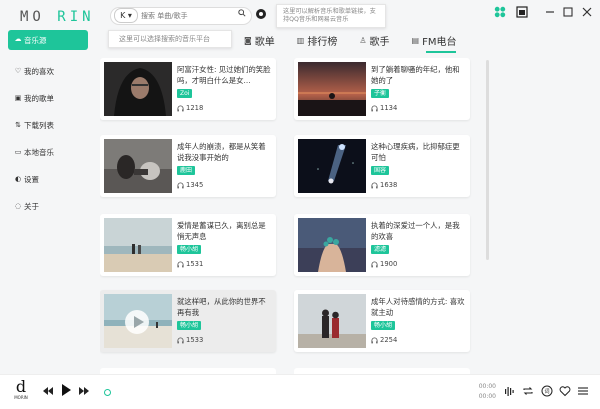  I want to click on play-icon, so click(66, 390).